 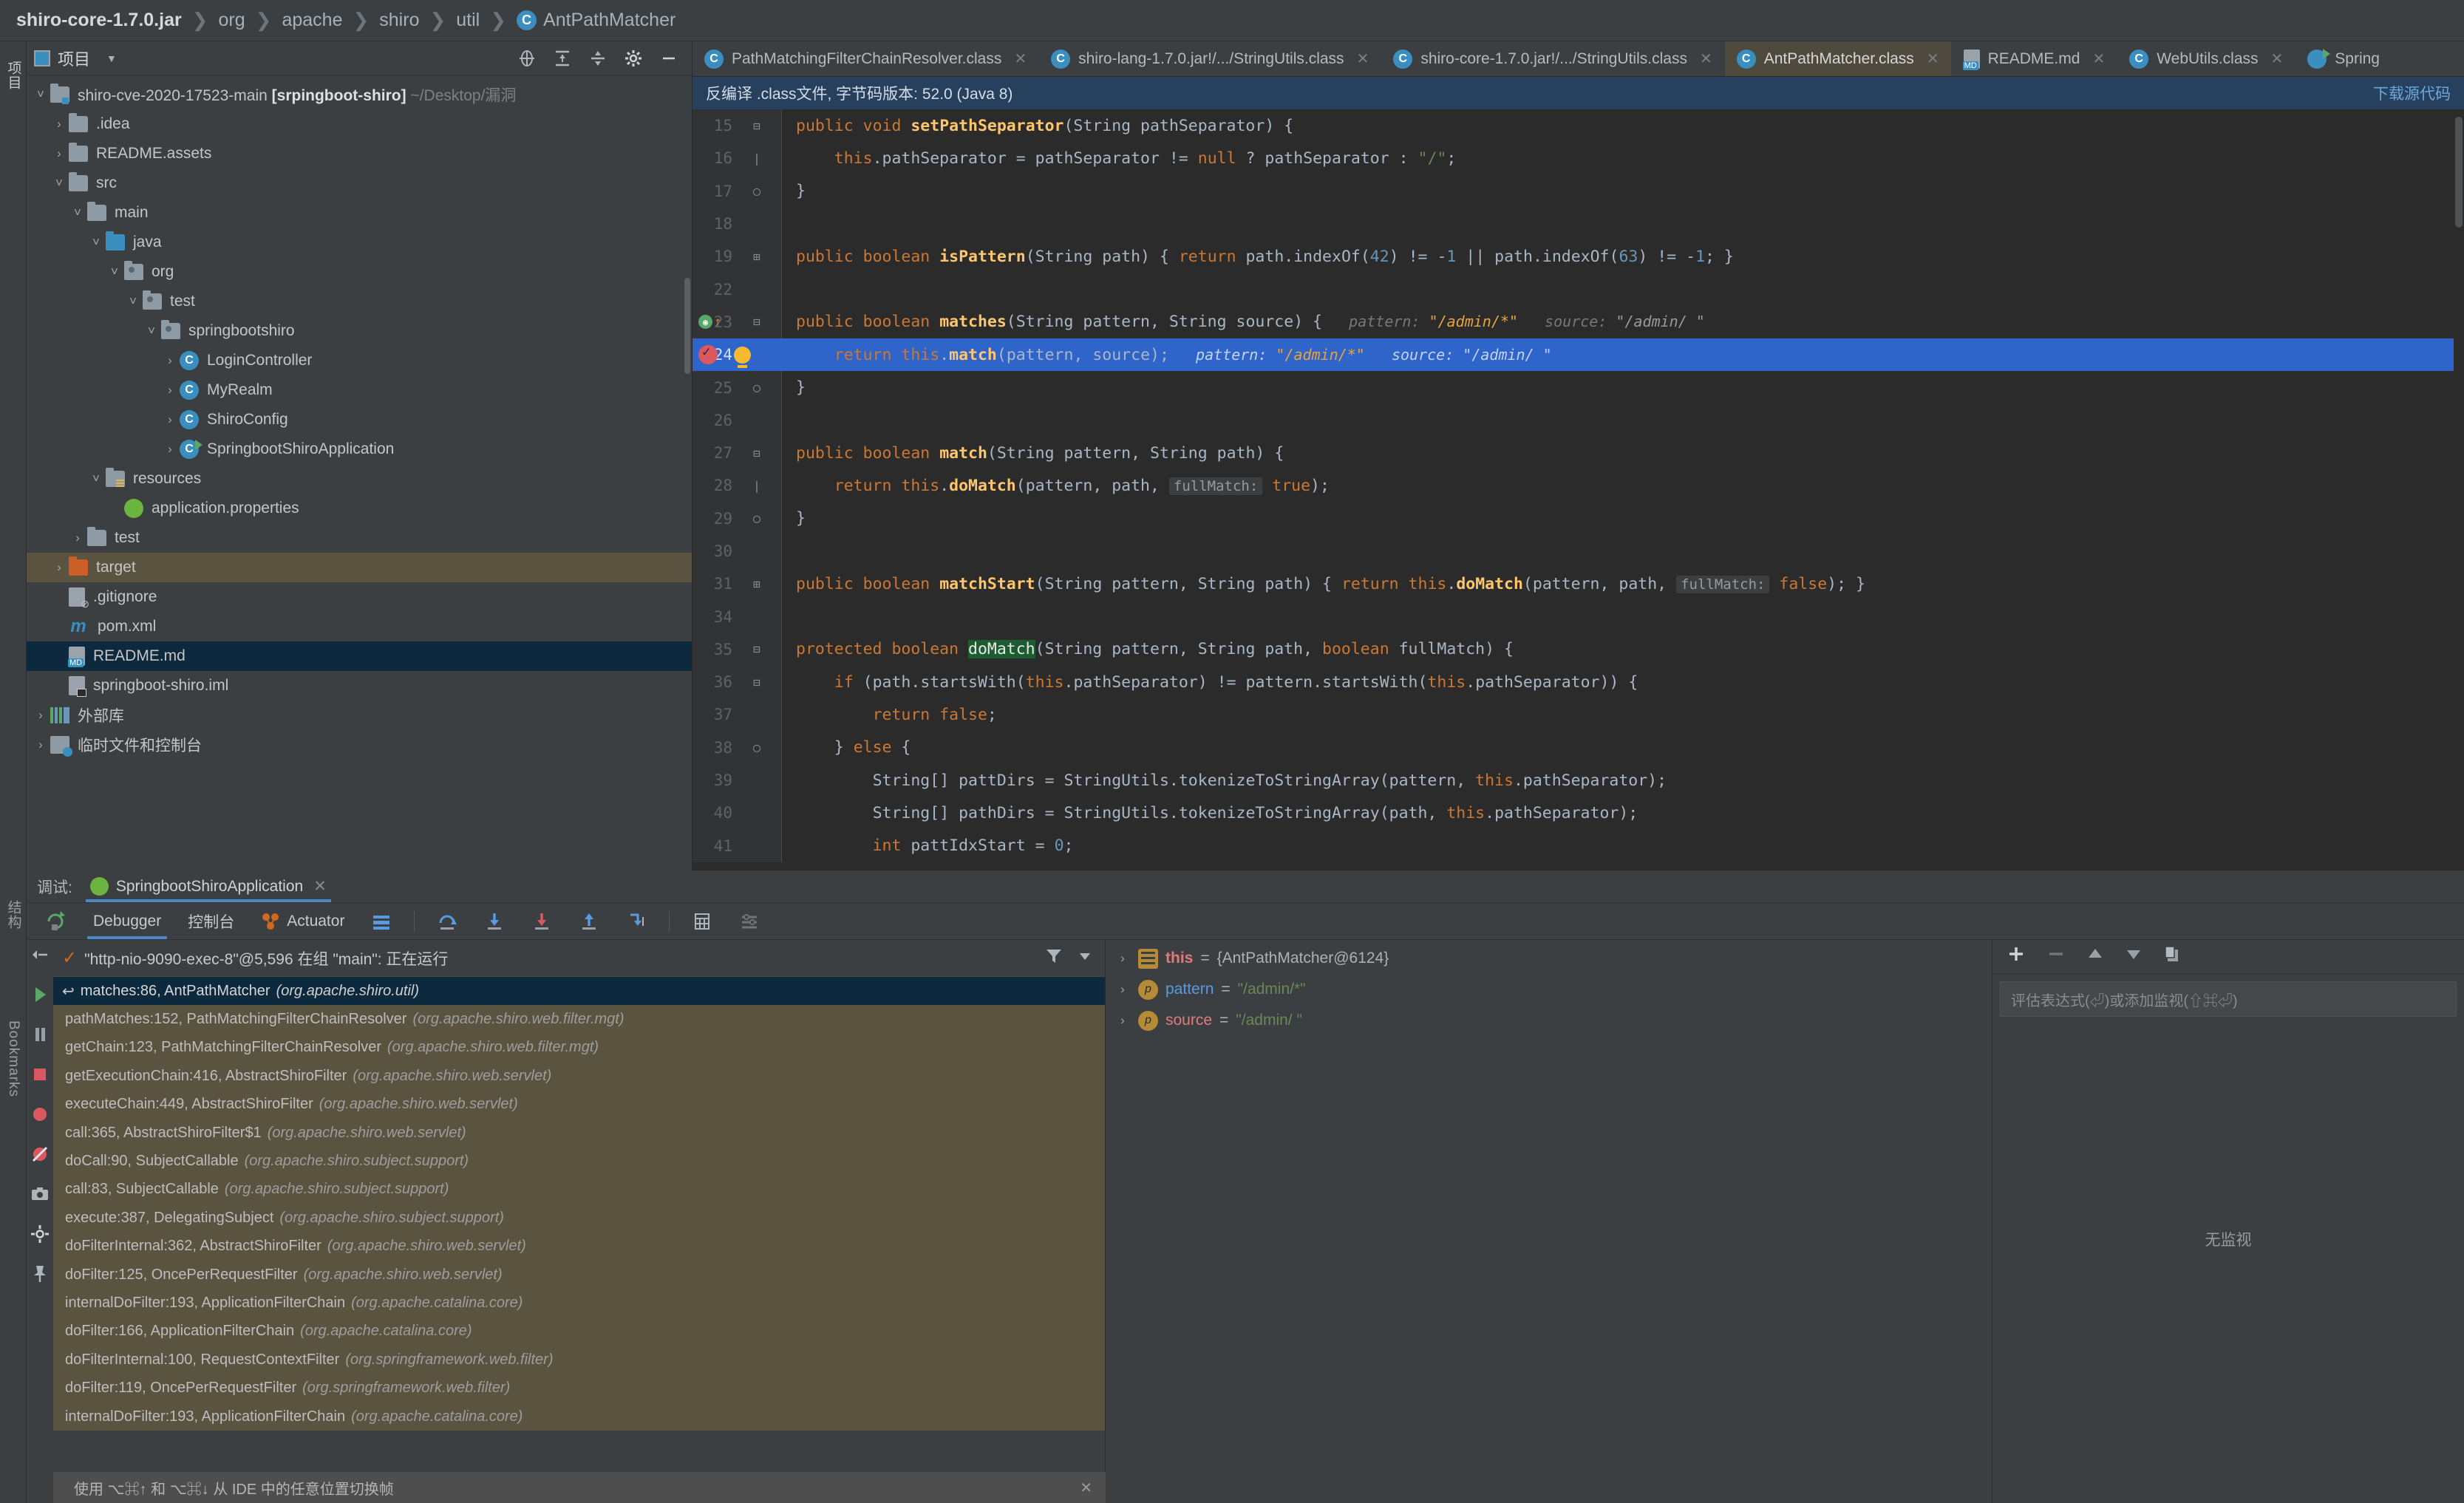 What do you see at coordinates (742, 357) in the screenshot?
I see `intention-bulb-icon` at bounding box center [742, 357].